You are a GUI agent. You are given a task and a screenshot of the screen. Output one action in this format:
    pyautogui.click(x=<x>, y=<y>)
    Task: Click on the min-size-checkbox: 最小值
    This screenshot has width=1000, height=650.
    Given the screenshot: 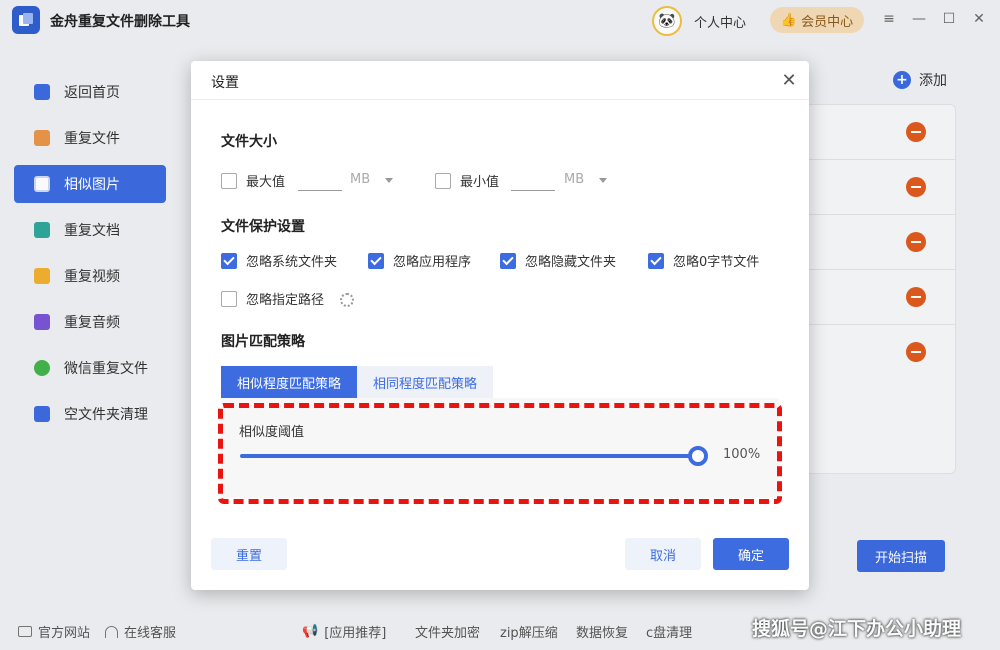 What is the action you would take?
    pyautogui.click(x=467, y=180)
    